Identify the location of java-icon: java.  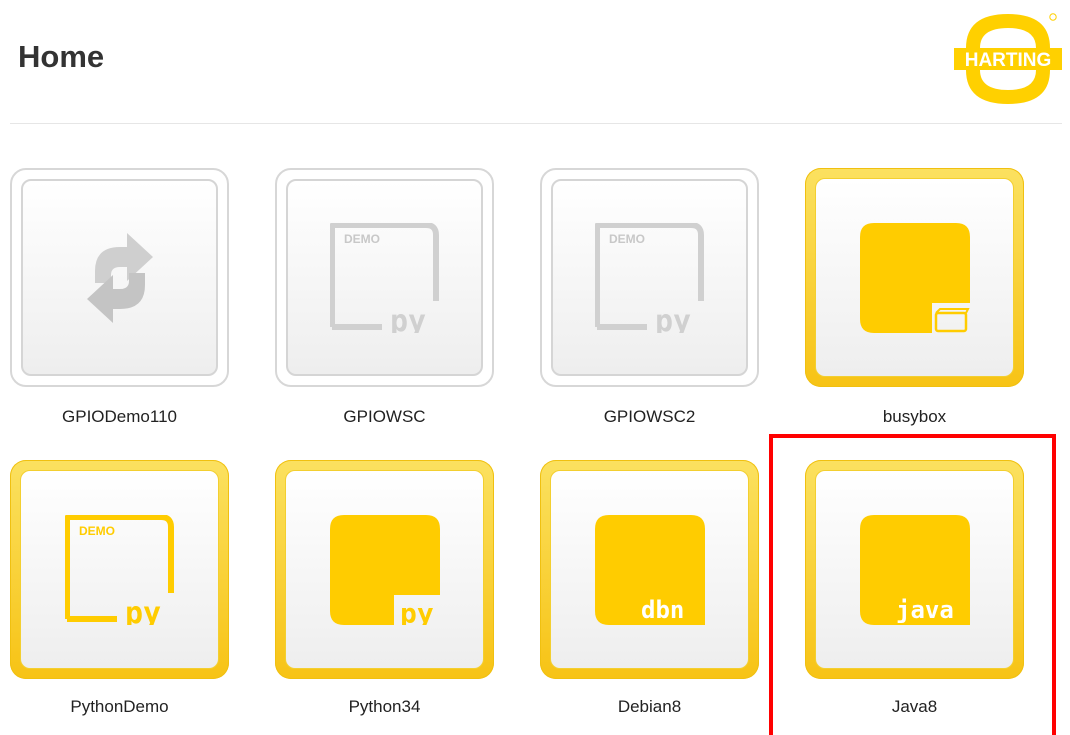
(914, 569).